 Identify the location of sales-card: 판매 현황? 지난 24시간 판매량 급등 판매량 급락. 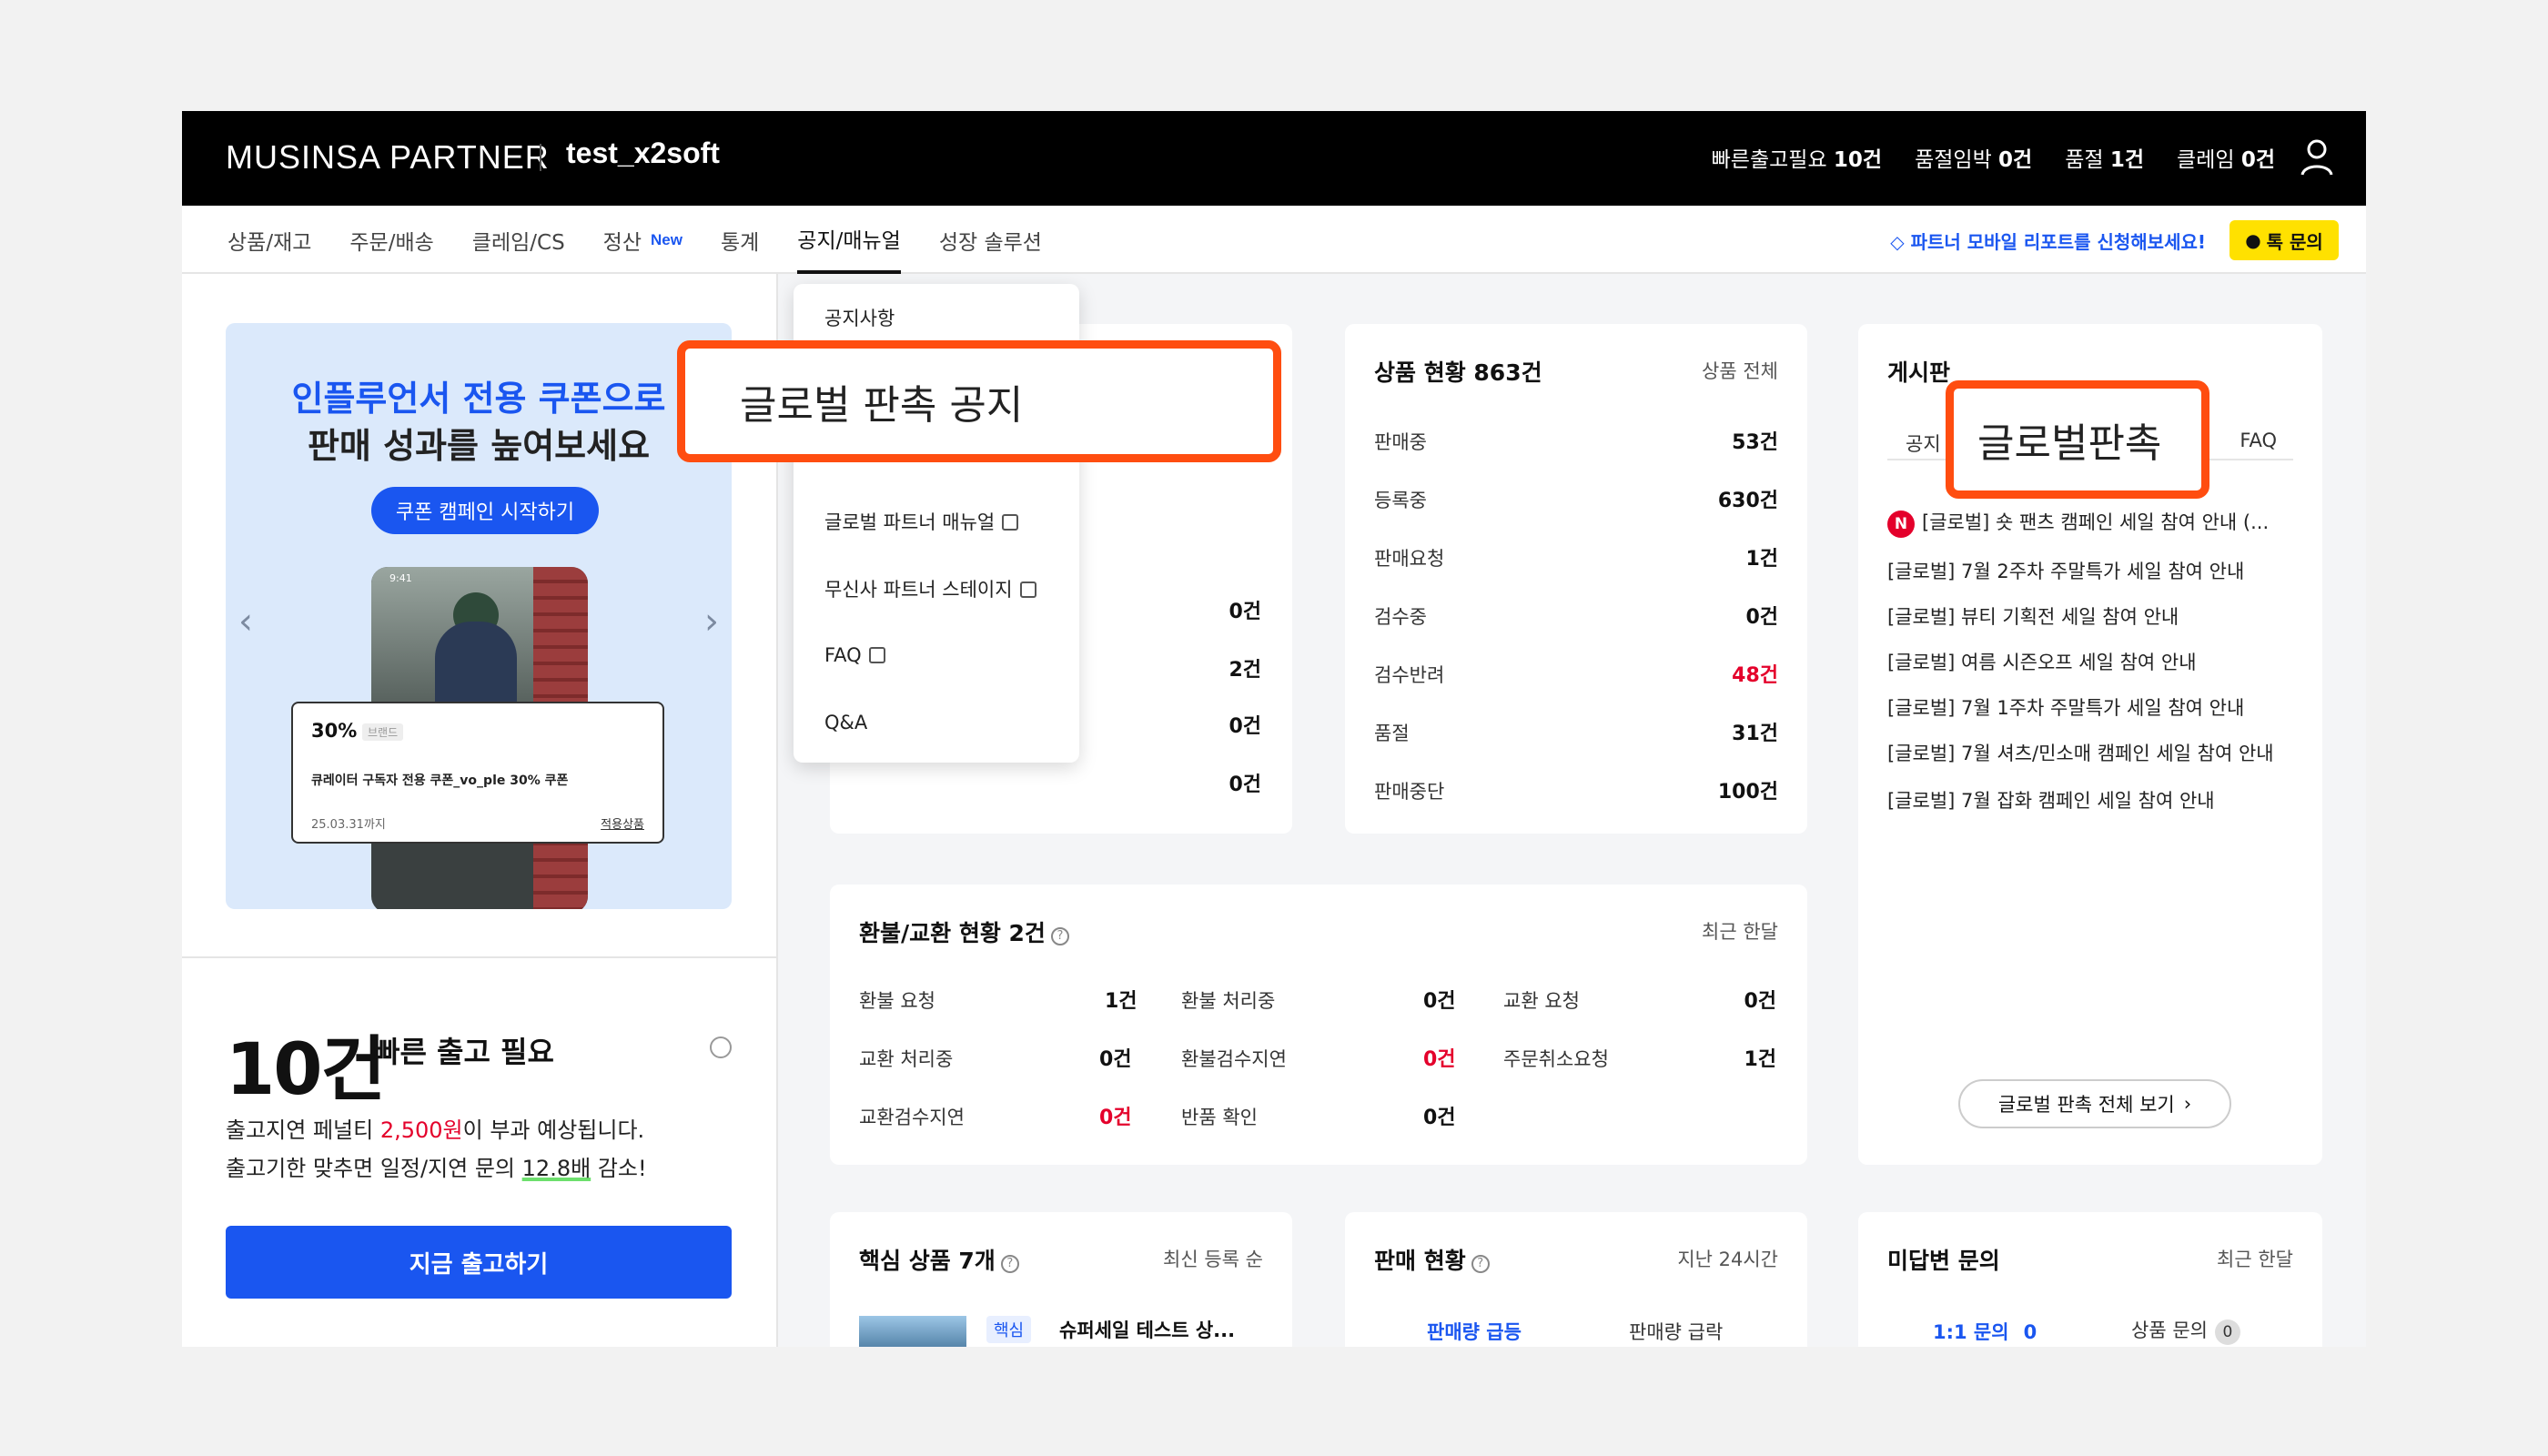
(1576, 1279).